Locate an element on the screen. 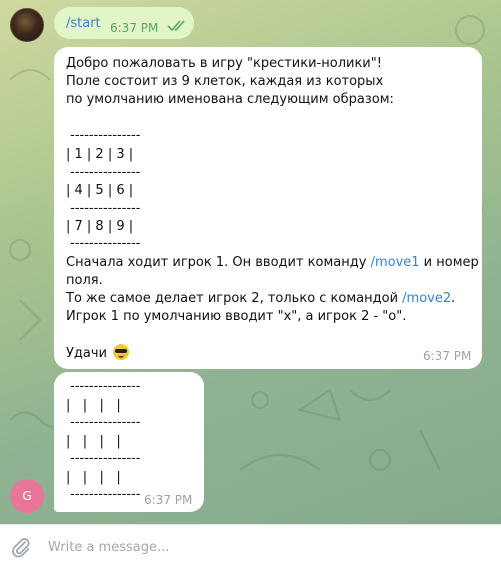  outgoing-message-bubble: /start 6:37 PM is located at coordinates (124, 23).